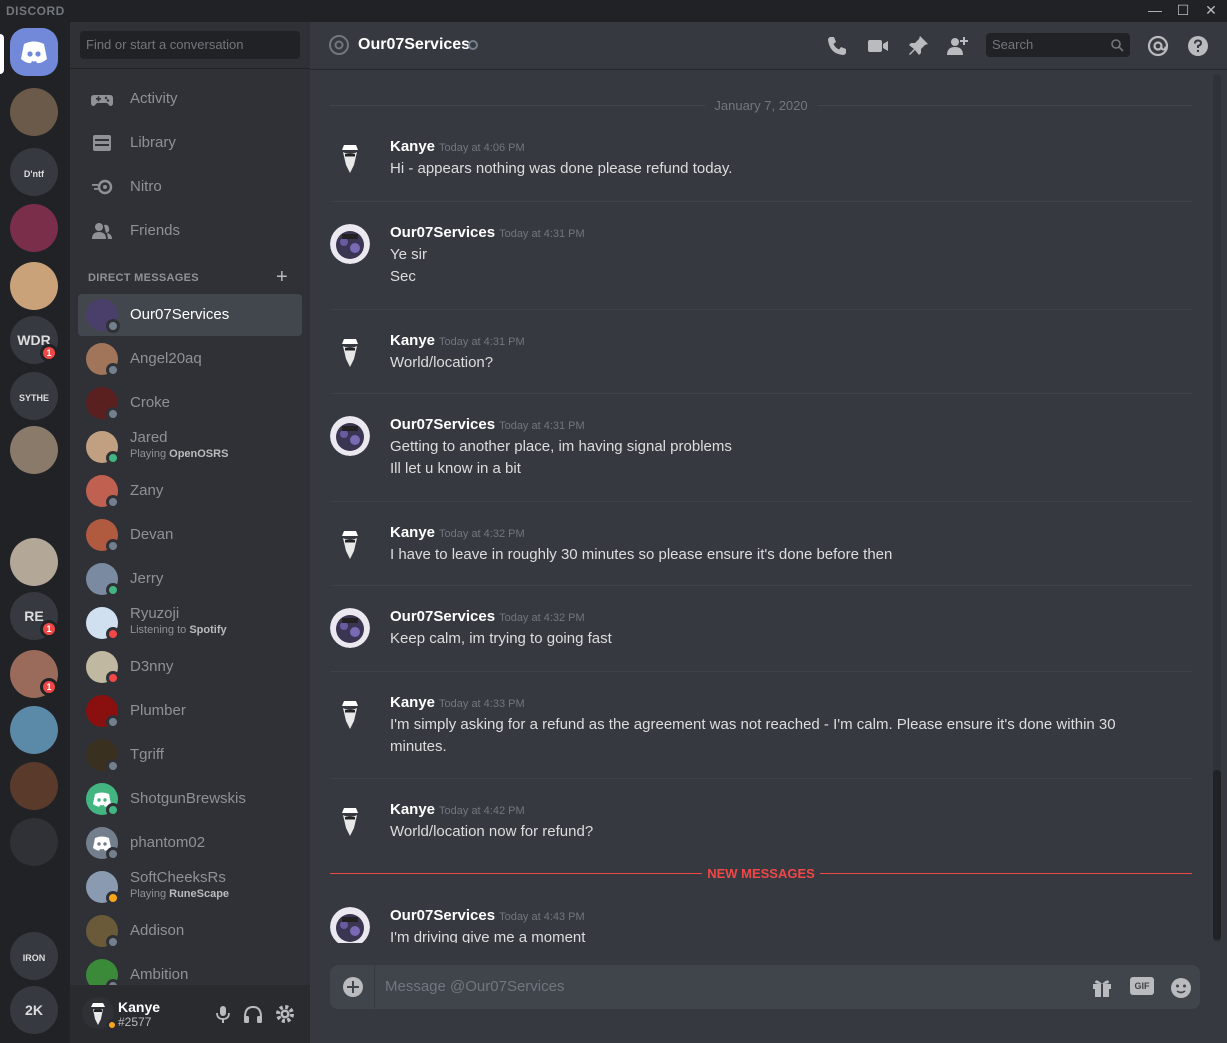  I want to click on user-status-dot, so click(112, 1025).